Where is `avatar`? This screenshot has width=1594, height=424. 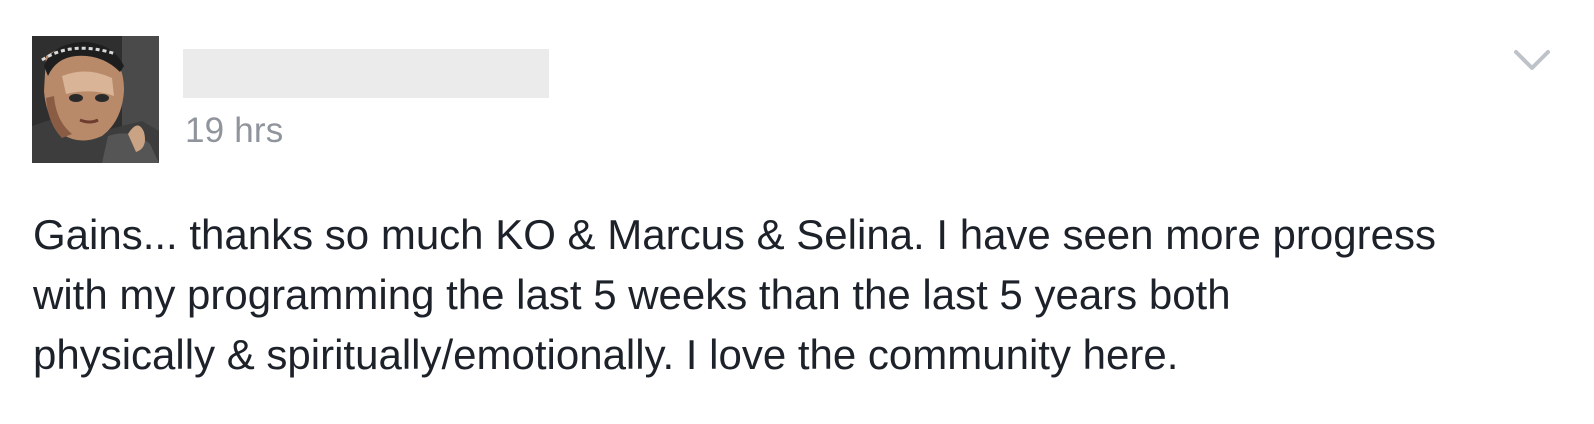 avatar is located at coordinates (95, 99).